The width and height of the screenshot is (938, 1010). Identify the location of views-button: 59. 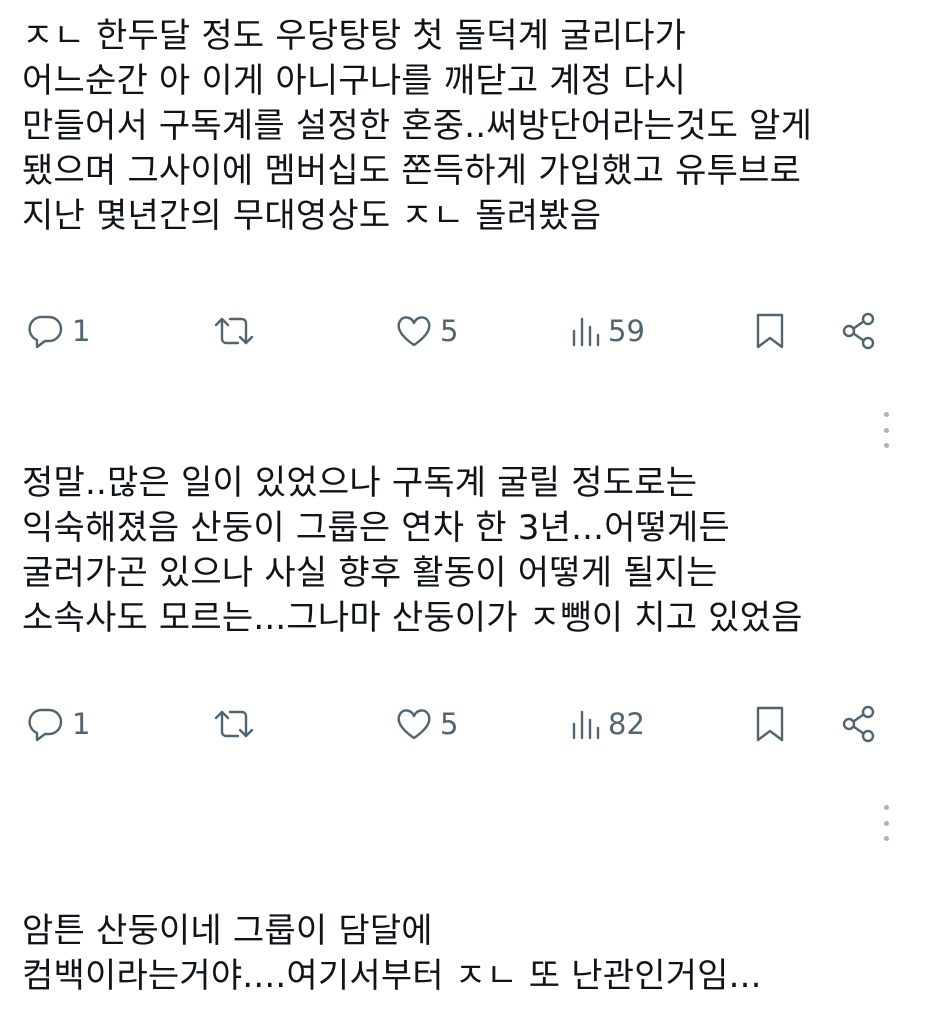
(607, 331).